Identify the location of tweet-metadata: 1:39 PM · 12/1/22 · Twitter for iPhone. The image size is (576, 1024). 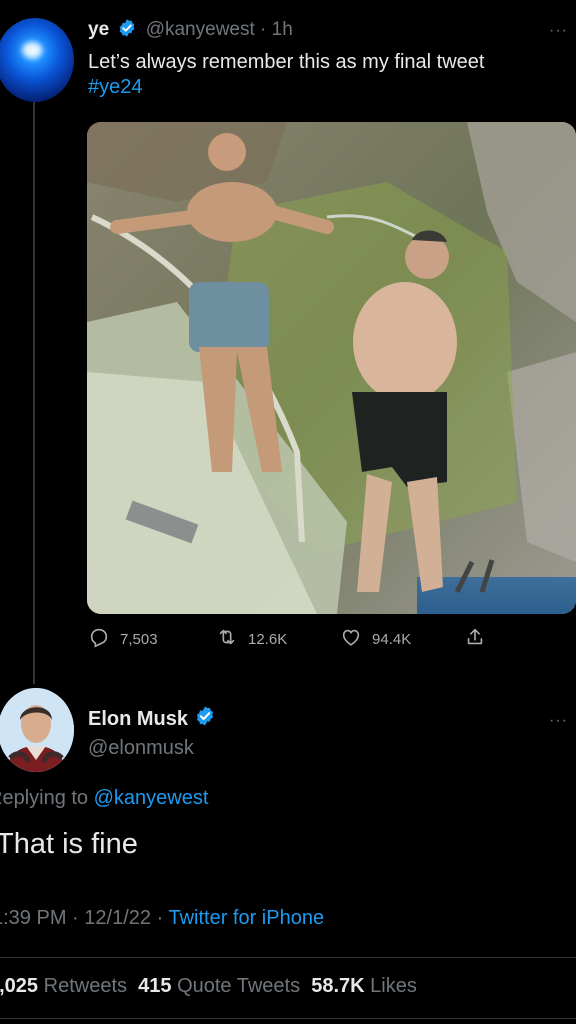
(162, 918).